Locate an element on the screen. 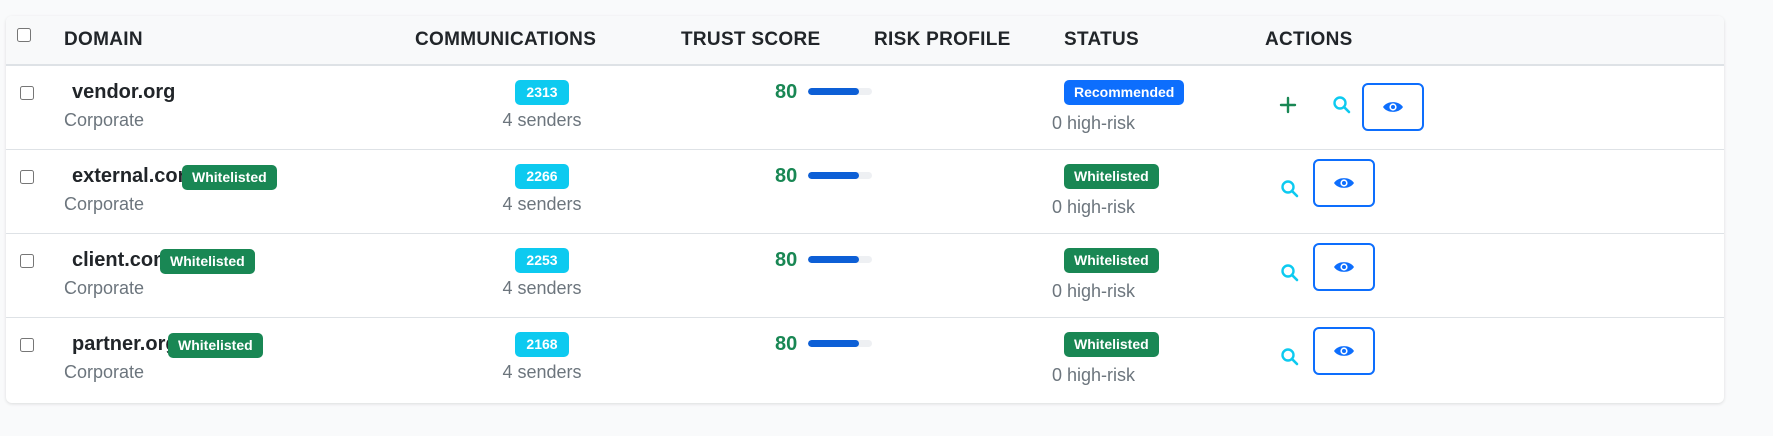  communications-count-badge: 2266 is located at coordinates (542, 176).